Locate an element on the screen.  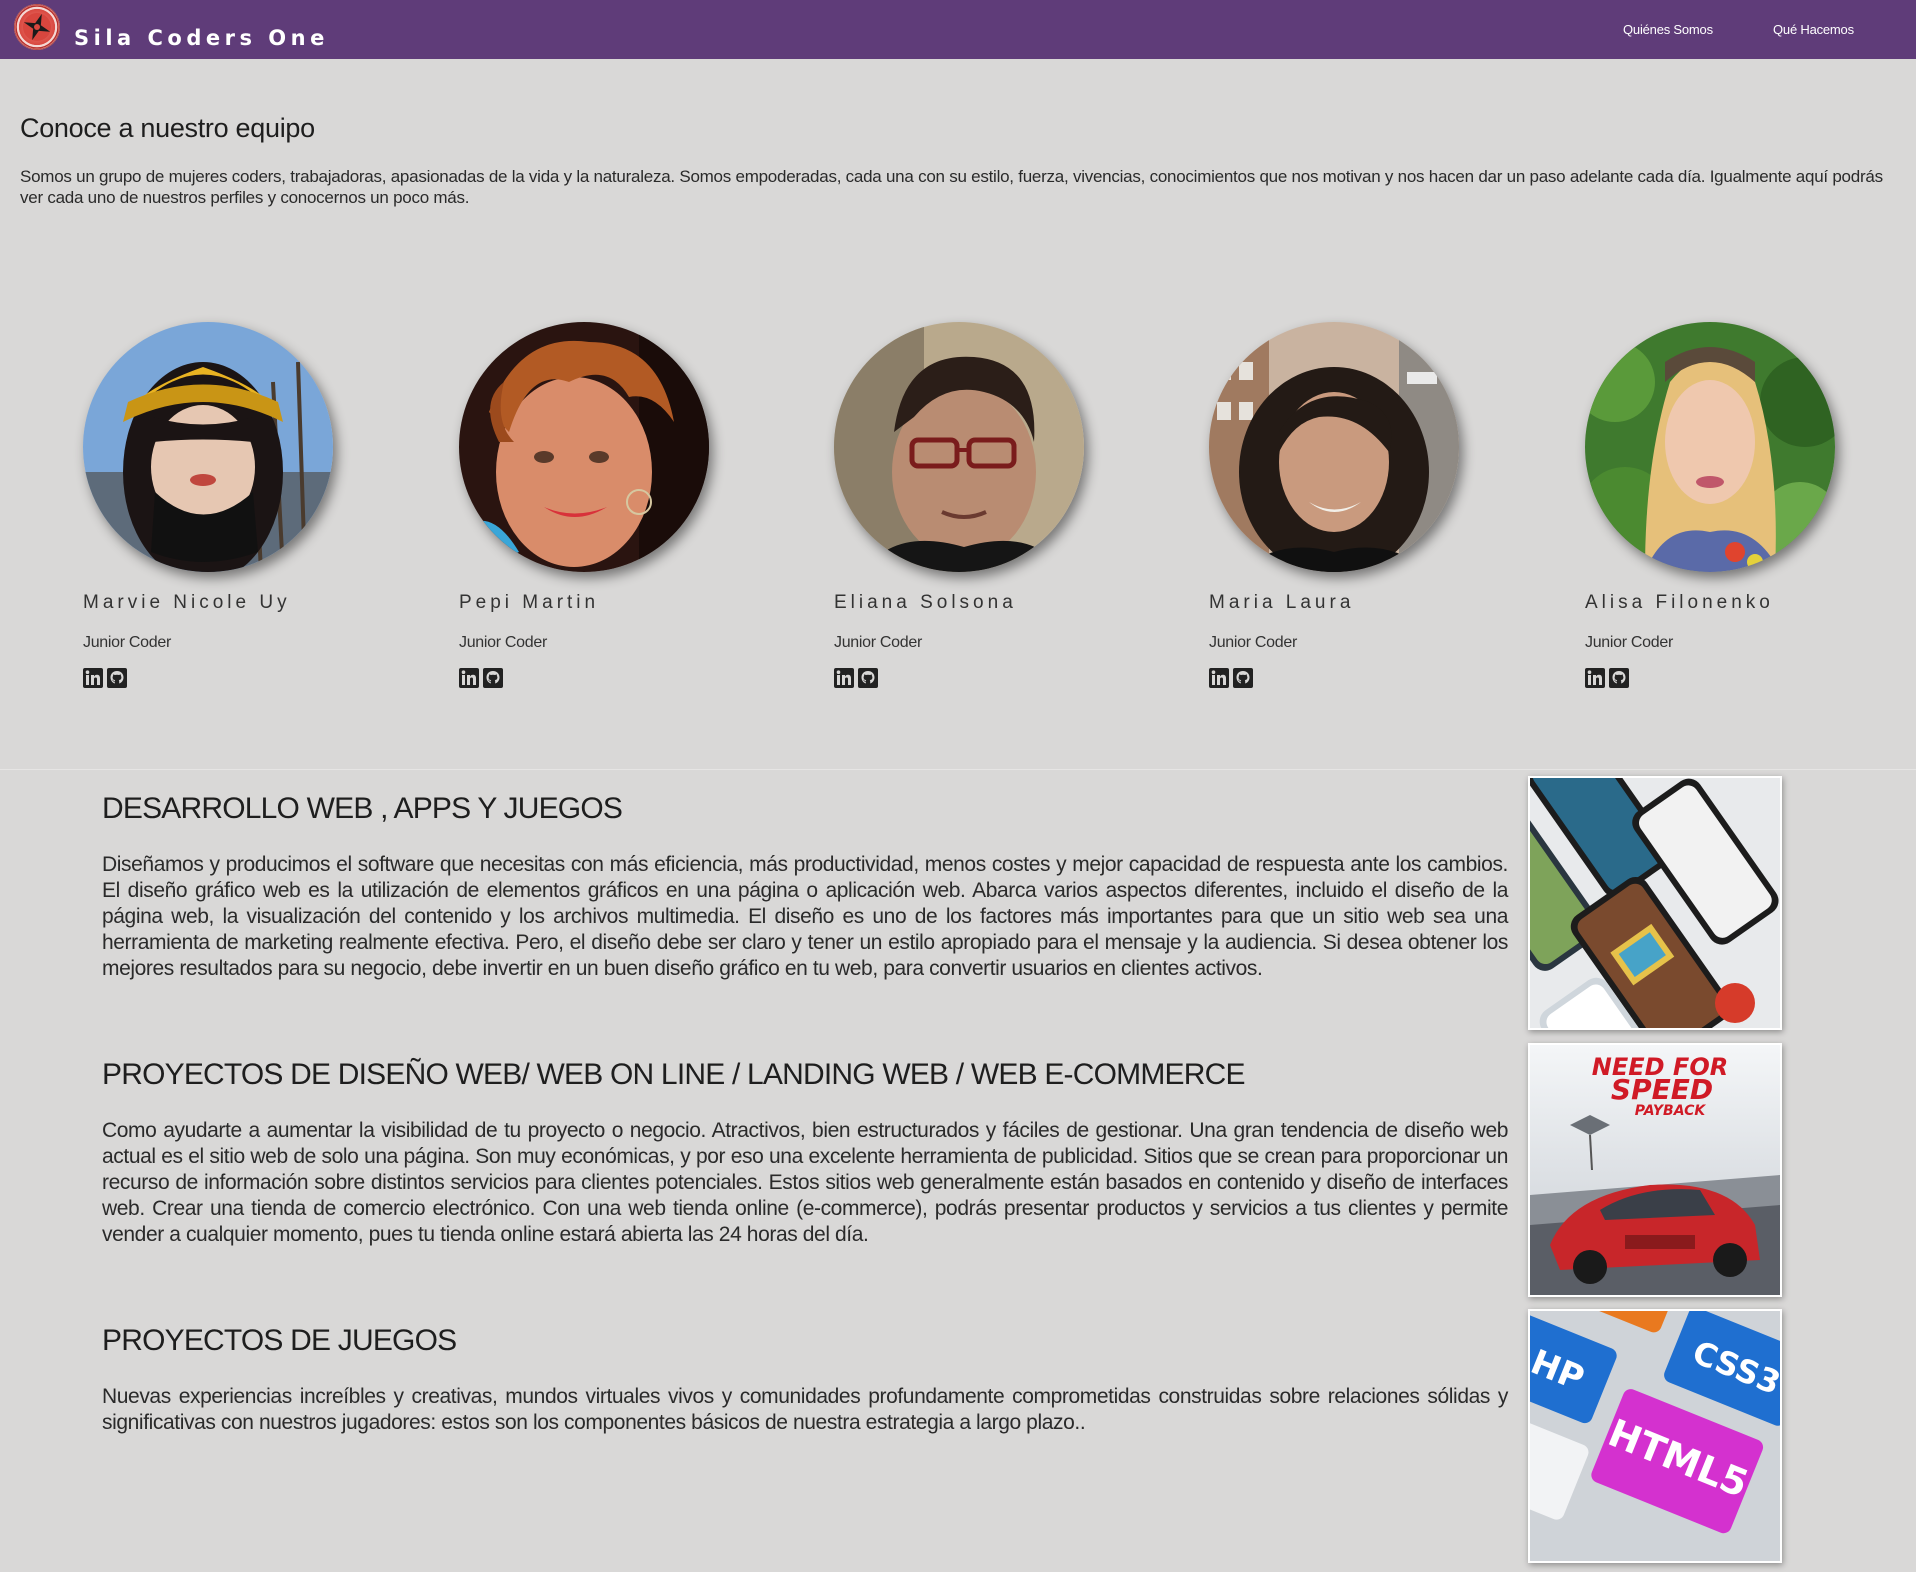
nav-link-quienes-somos: Quiénes Somos is located at coordinates (1668, 29).